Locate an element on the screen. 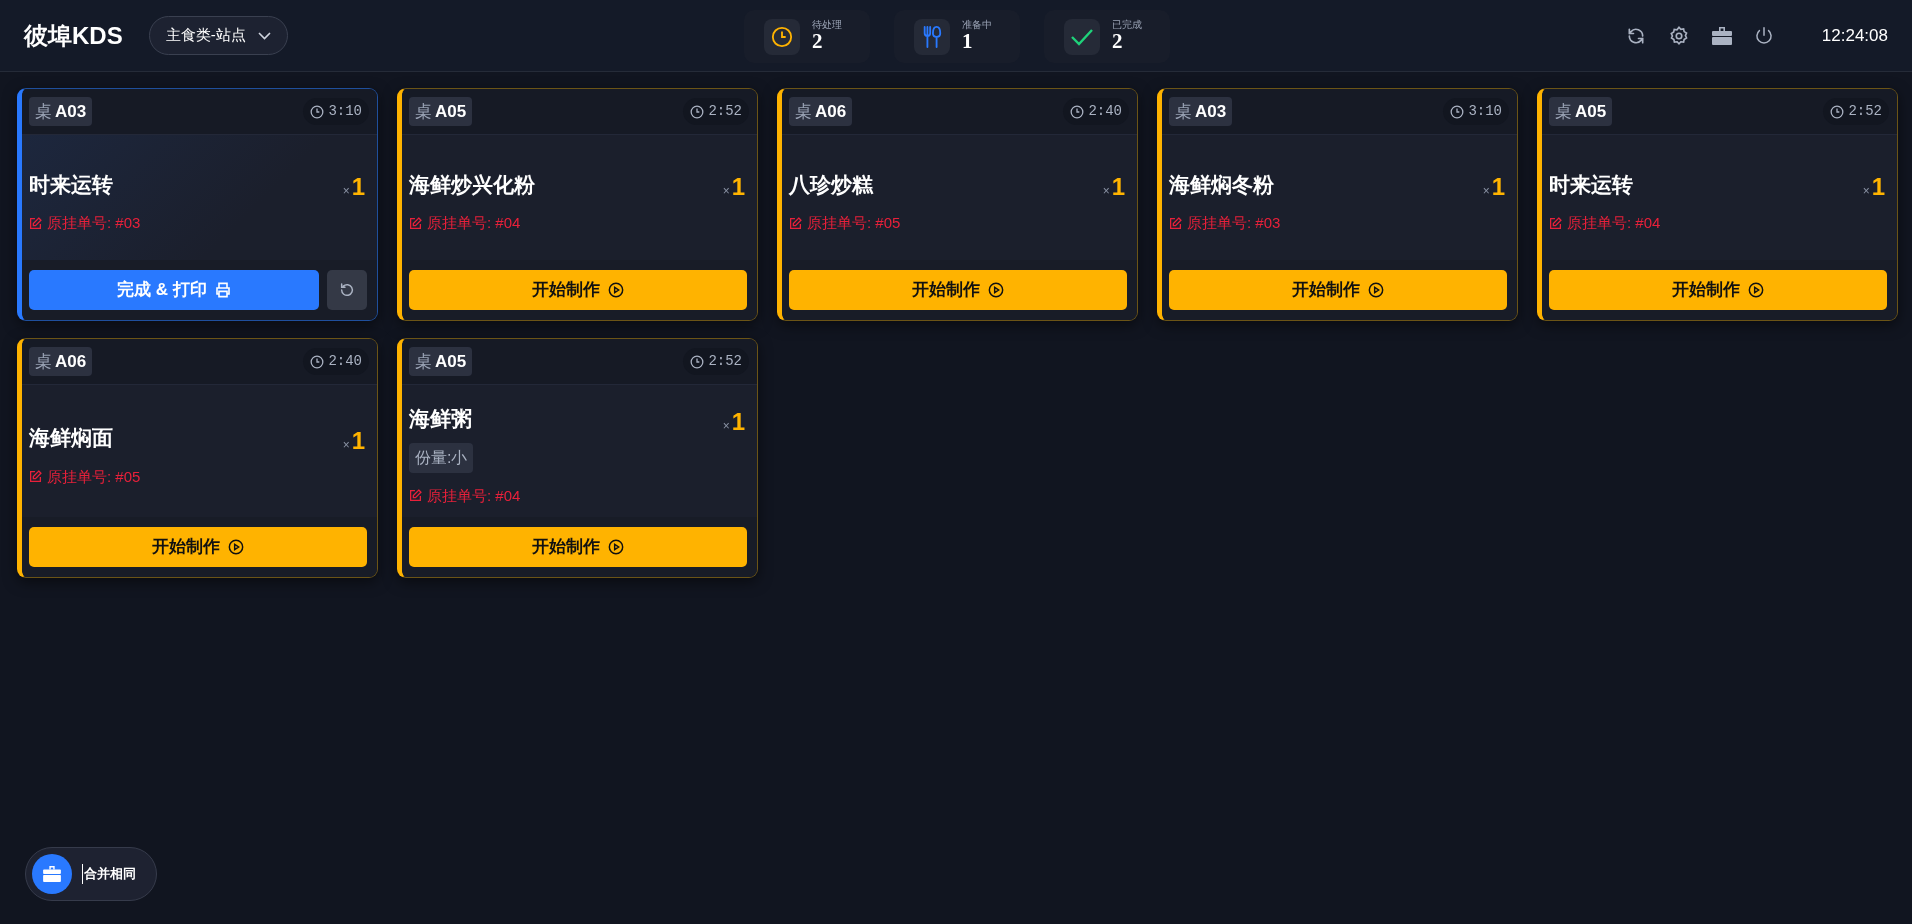  dish-name: 海鲜炒兴化粉 is located at coordinates (472, 184).